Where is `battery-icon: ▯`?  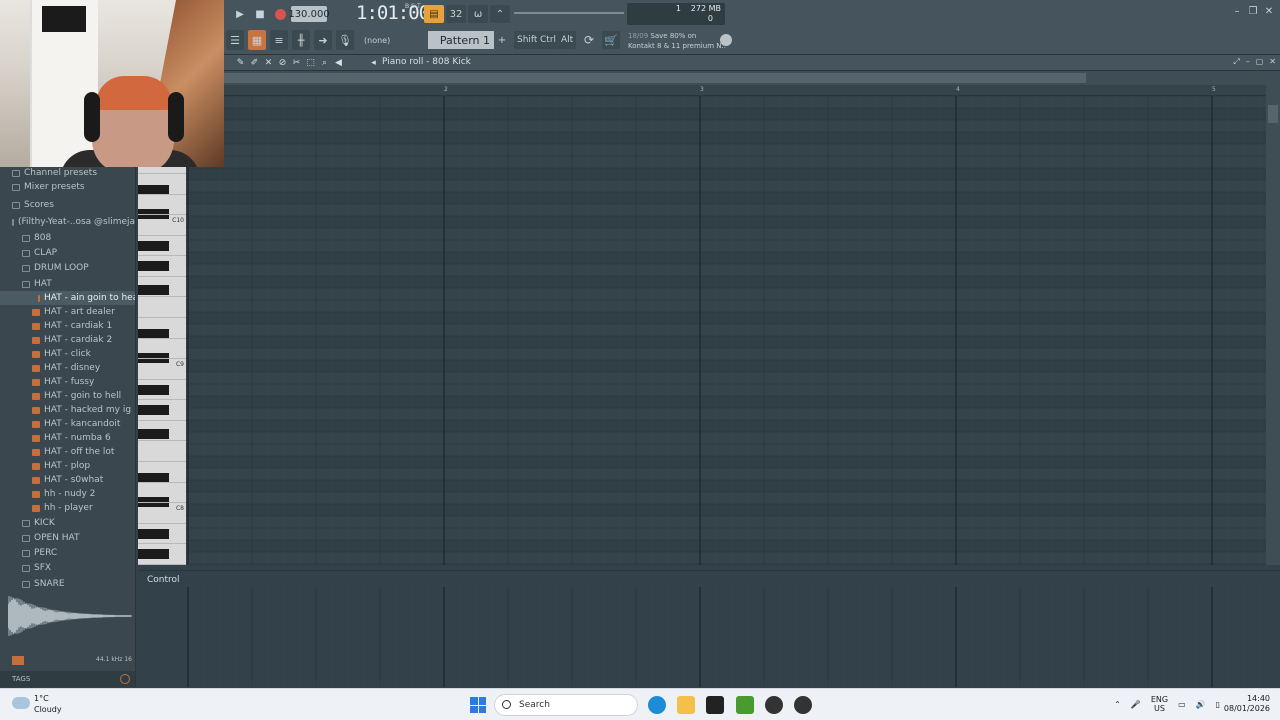
battery-icon: ▯ is located at coordinates (1218, 704).